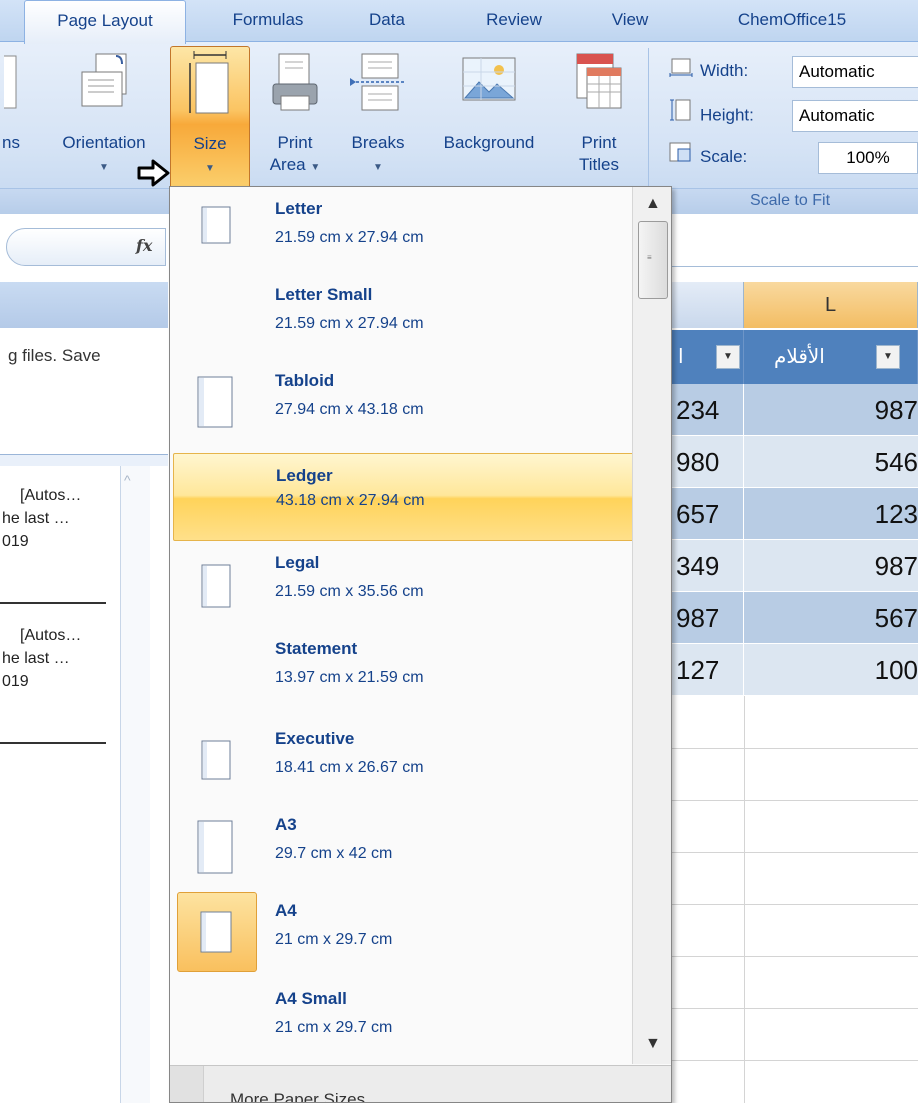 Image resolution: width=918 pixels, height=1103 pixels. Describe the element at coordinates (144, 245) in the screenshot. I see `insert-function-icon: fx` at that location.